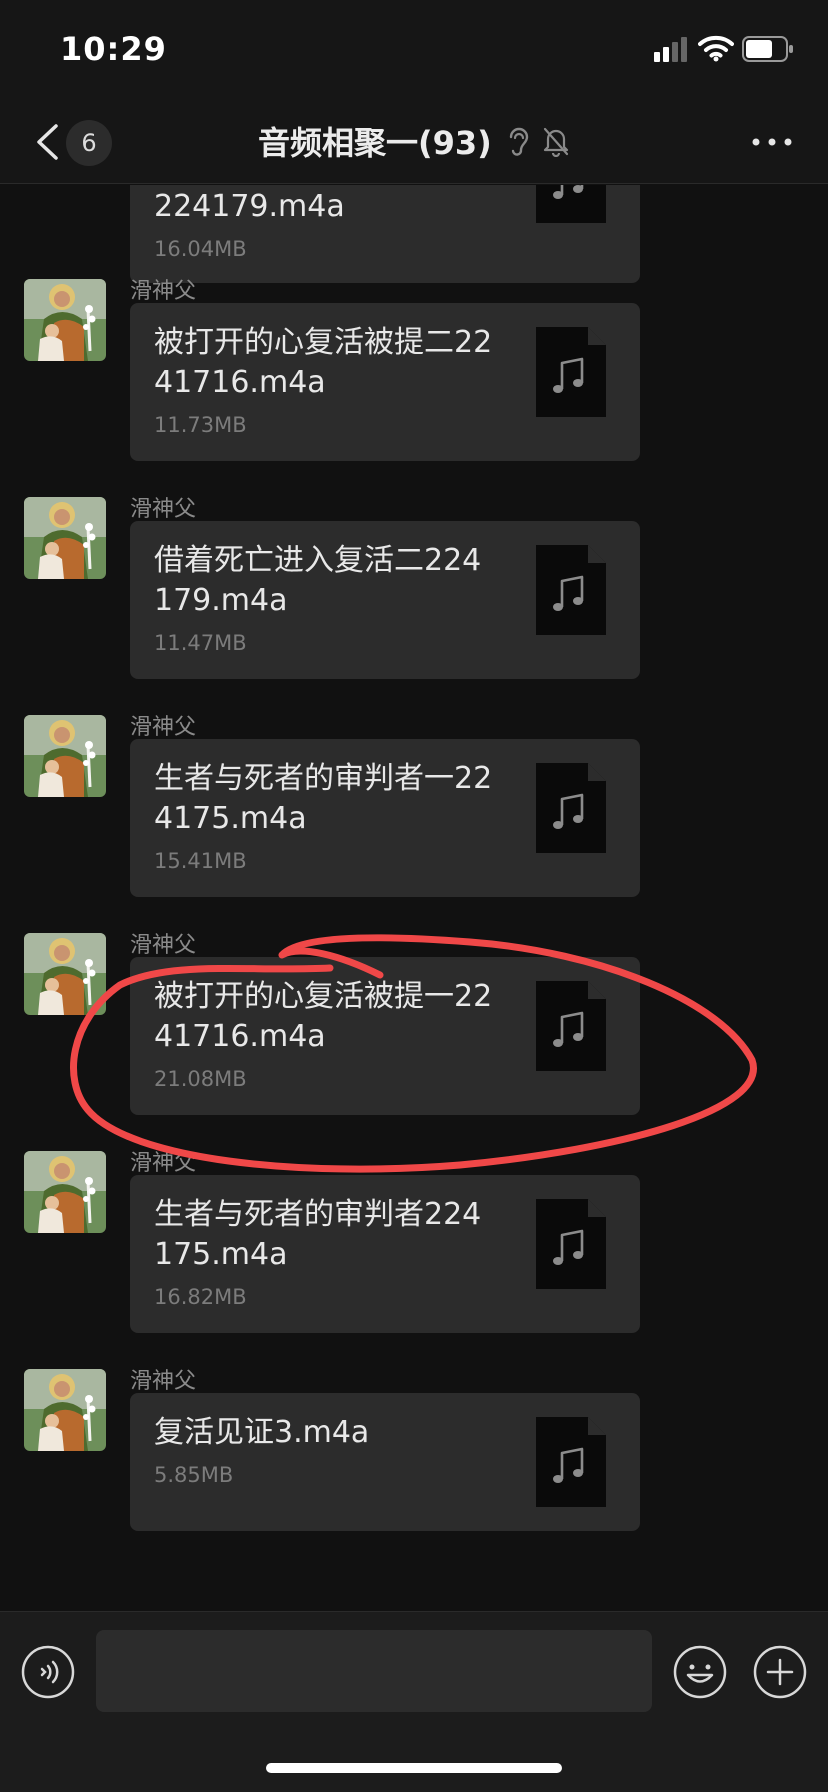 Image resolution: width=828 pixels, height=1792 pixels. I want to click on file-message-bubble: 生者与死者的审判者224175.m4a 16.82MB, so click(385, 1254).